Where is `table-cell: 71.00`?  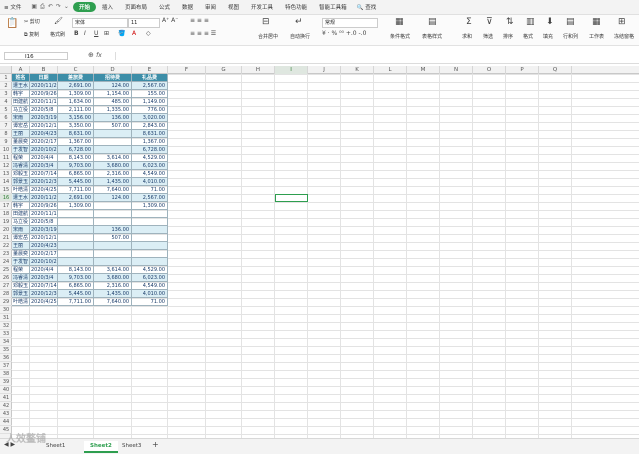
table-cell: 71.00 is located at coordinates (150, 302).